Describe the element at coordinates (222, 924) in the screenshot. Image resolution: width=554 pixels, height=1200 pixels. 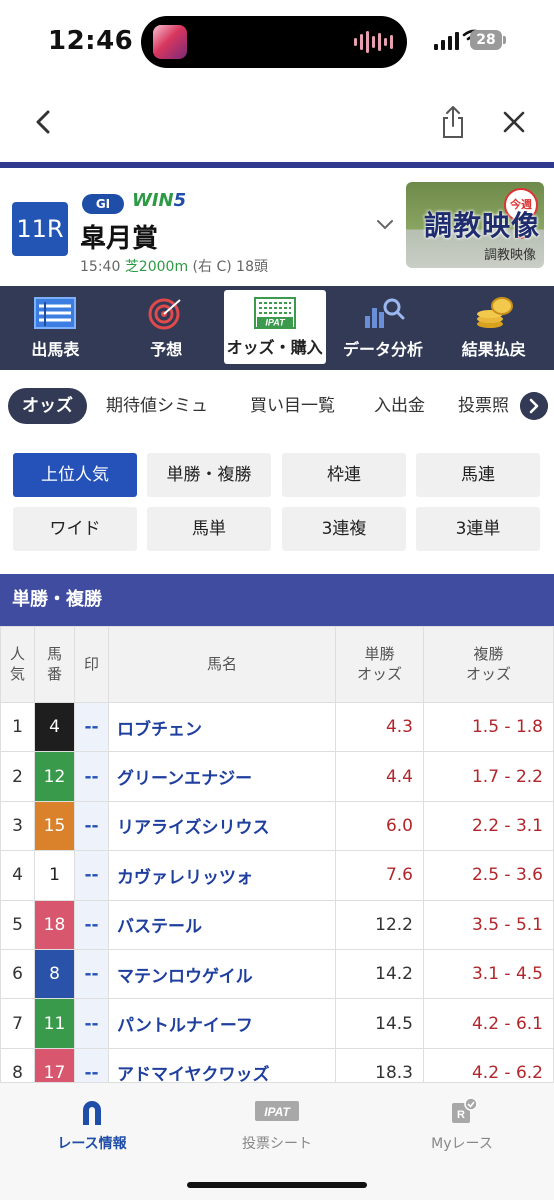
I see `horse-name-link: バステール` at that location.